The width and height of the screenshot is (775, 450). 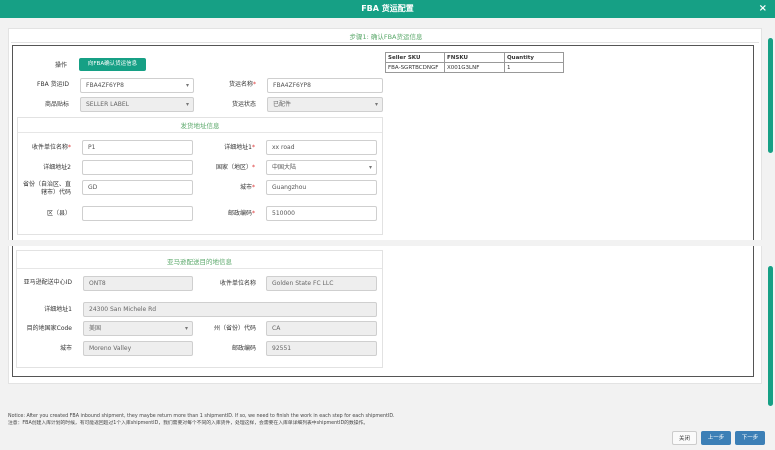 I want to click on address1-label: 详细地址1*, so click(x=239, y=147).